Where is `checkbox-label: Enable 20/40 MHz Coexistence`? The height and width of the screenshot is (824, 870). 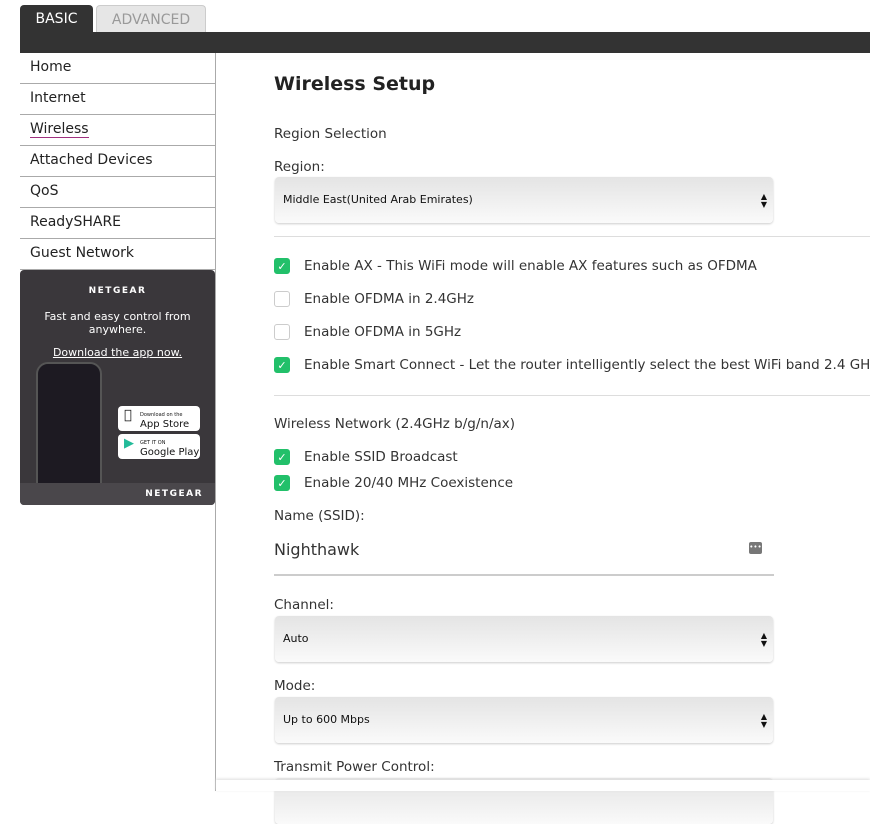 checkbox-label: Enable 20/40 MHz Coexistence is located at coordinates (409, 483).